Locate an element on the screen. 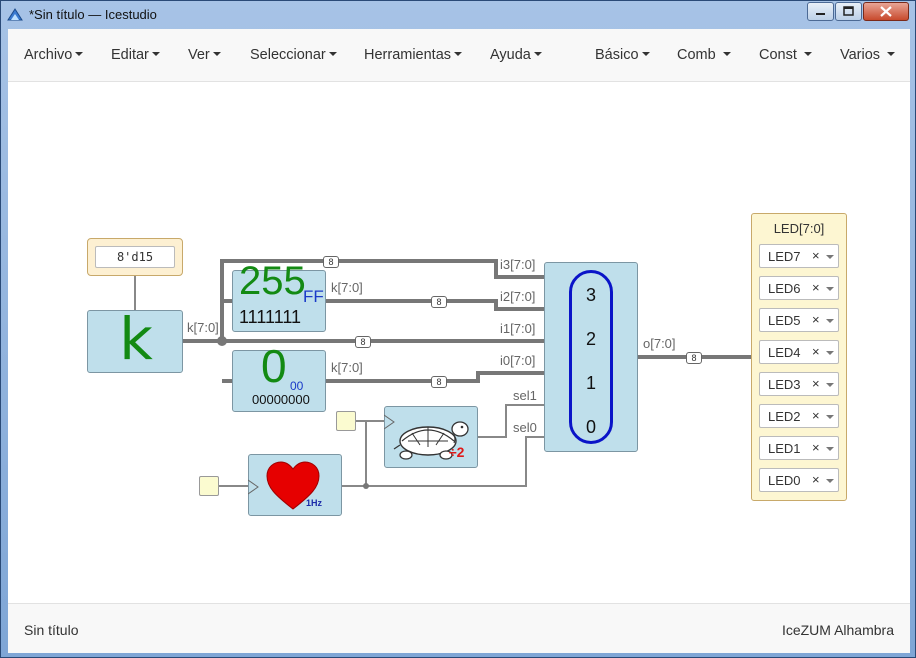  constant-param-input: 8'd15 is located at coordinates (135, 257).